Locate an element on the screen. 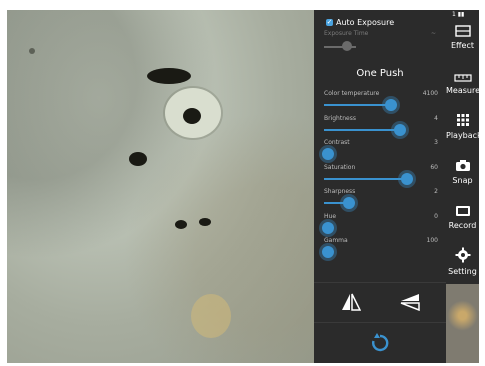 The image size is (485, 366). camera-icon is located at coordinates (462, 166).